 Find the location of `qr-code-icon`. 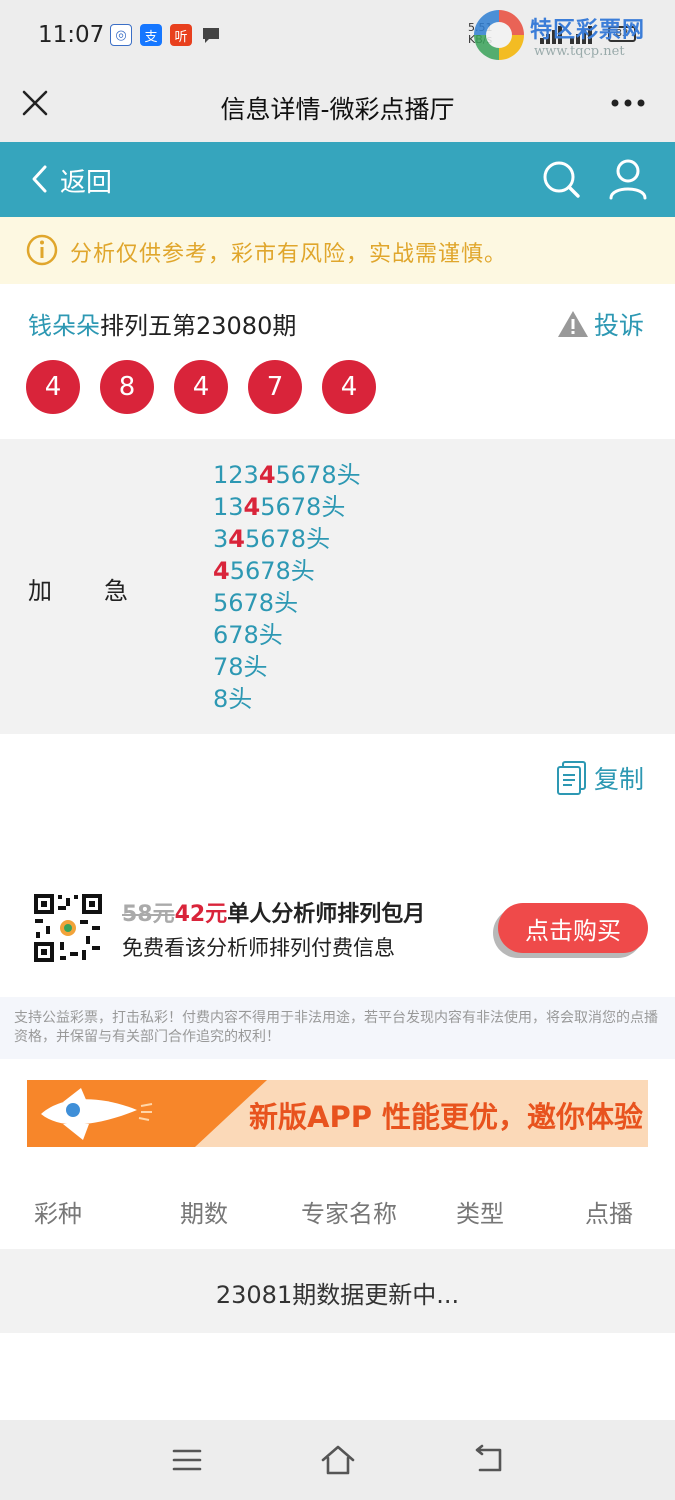

qr-code-icon is located at coordinates (68, 928).